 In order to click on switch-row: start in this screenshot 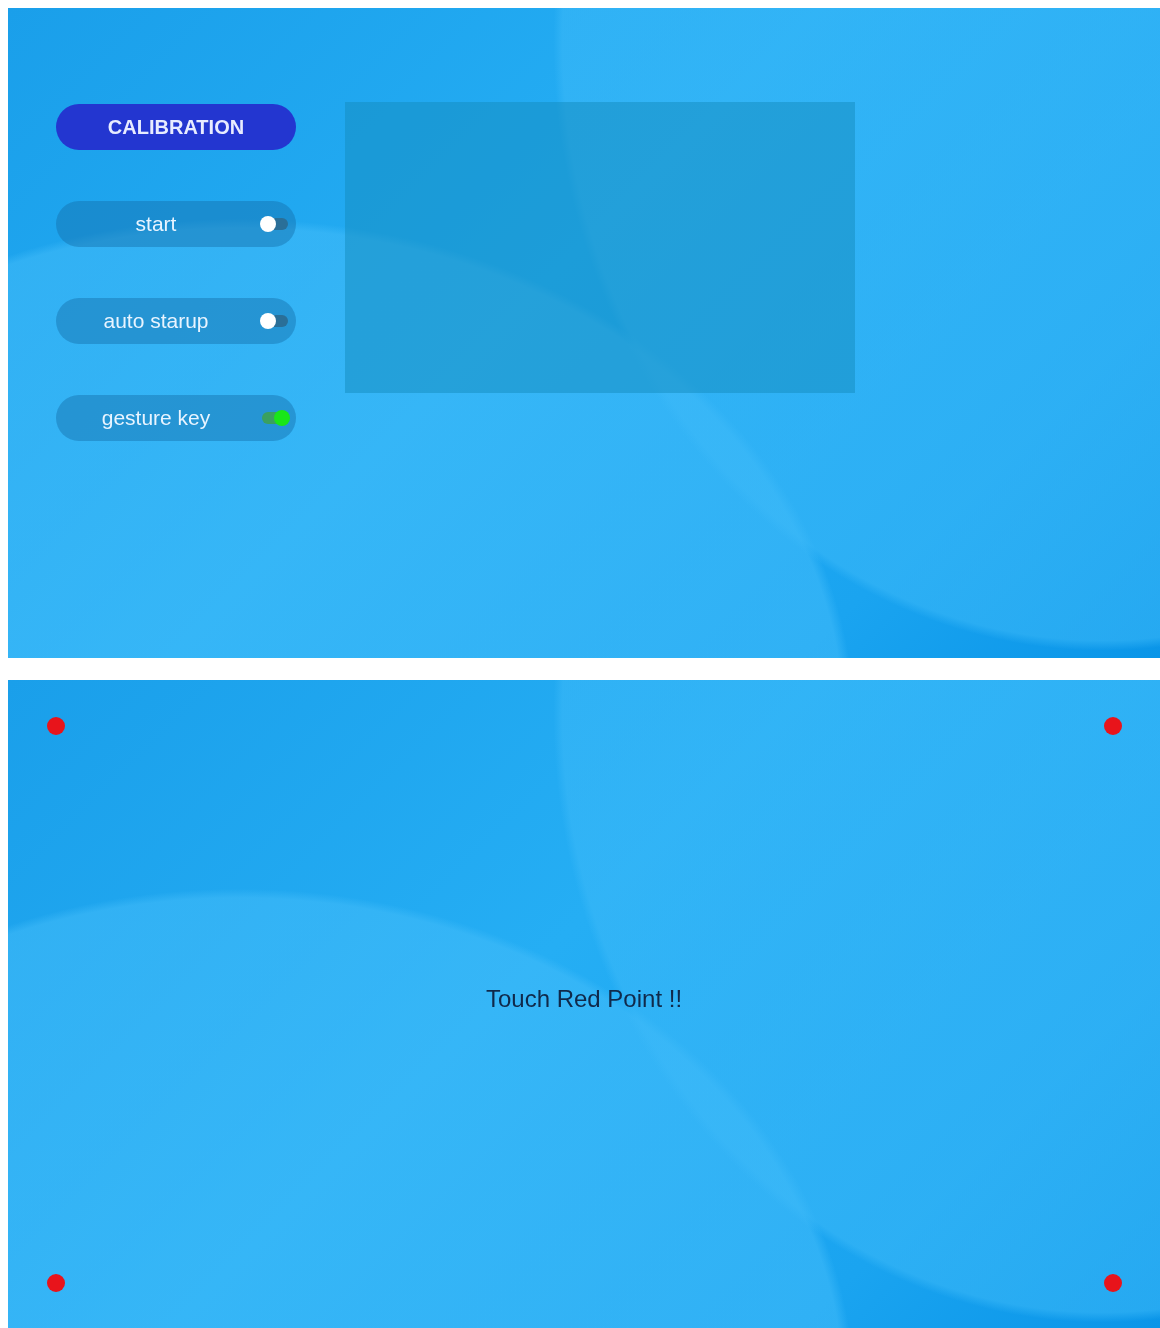, I will do `click(176, 224)`.